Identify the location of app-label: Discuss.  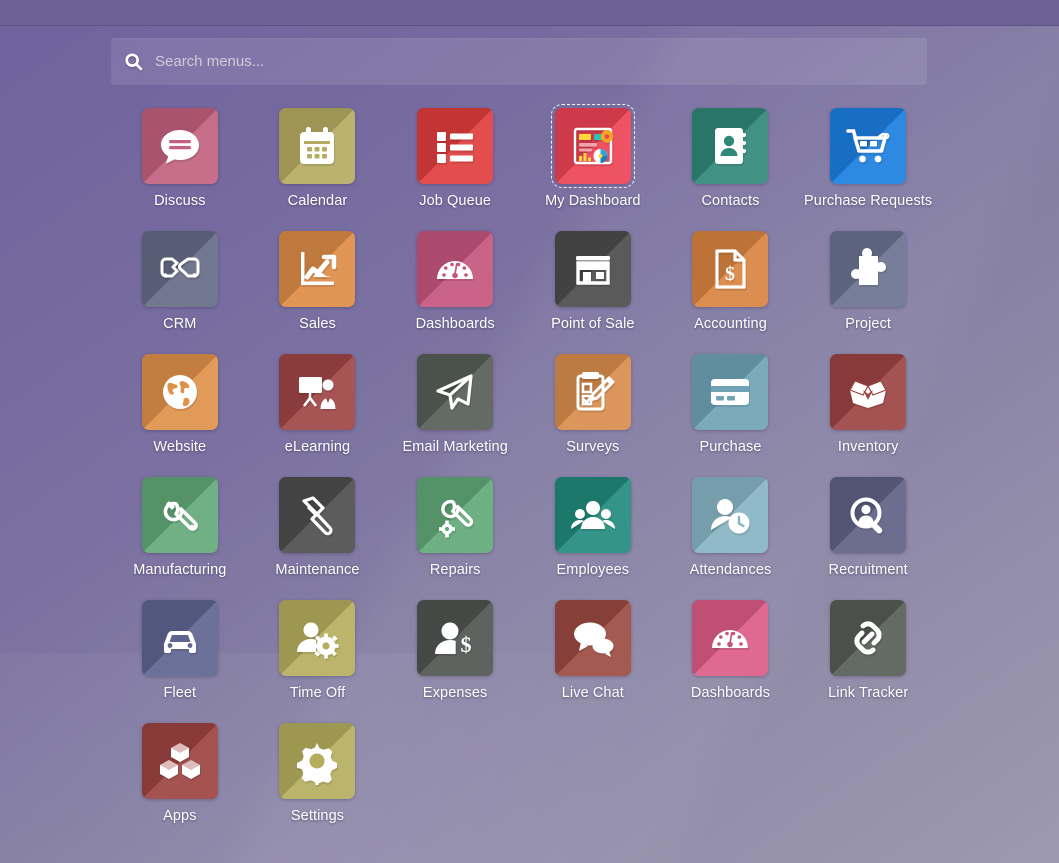
(180, 201).